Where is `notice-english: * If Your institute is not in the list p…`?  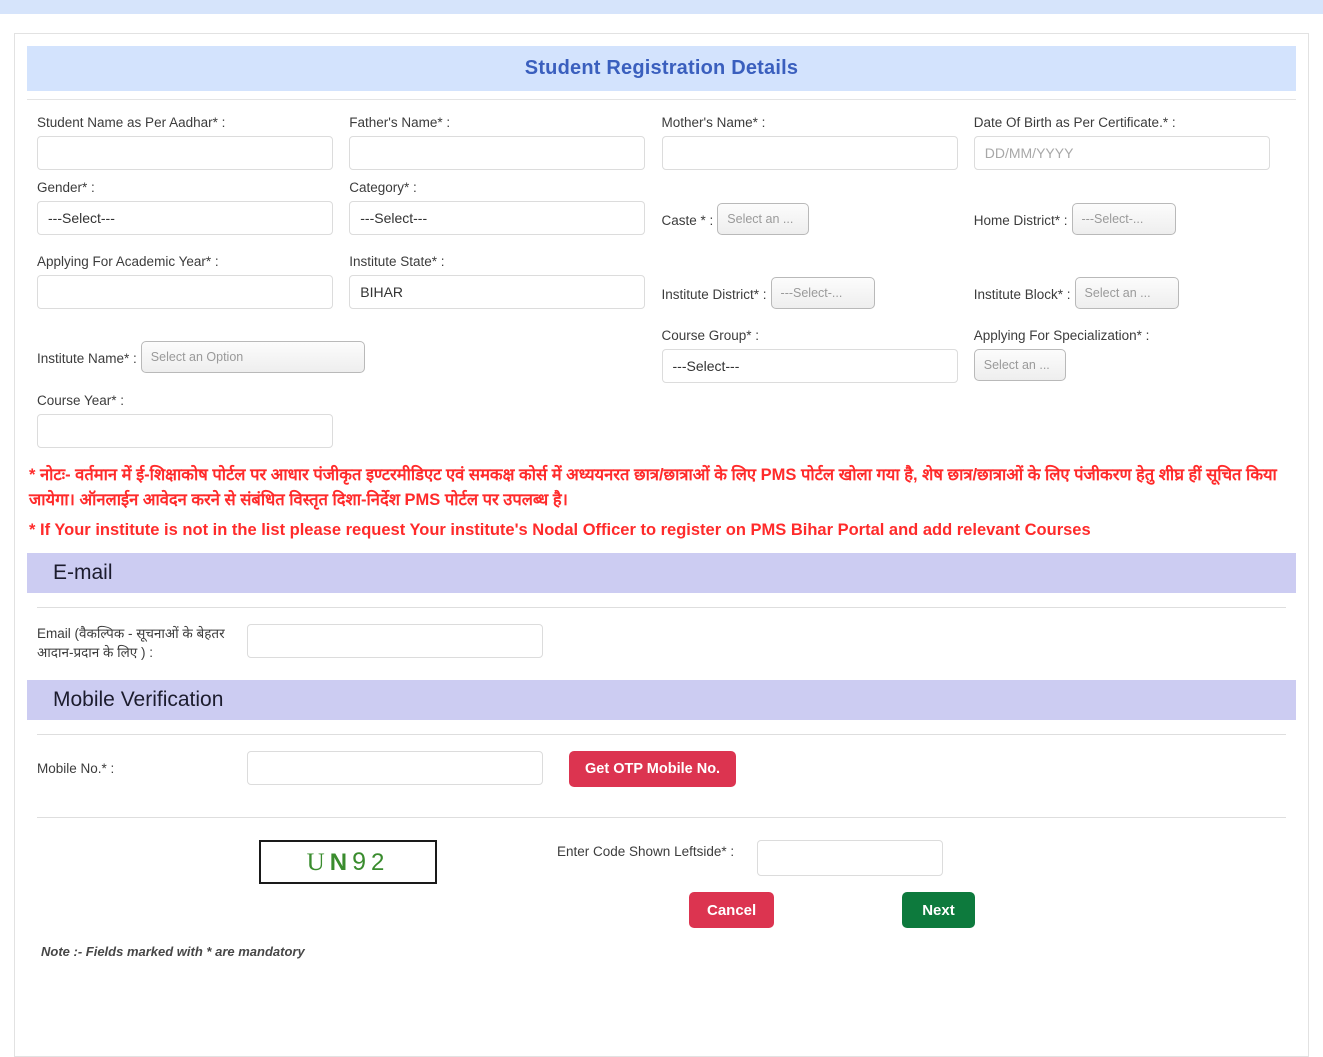
notice-english: * If Your institute is not in the list p… is located at coordinates (560, 530).